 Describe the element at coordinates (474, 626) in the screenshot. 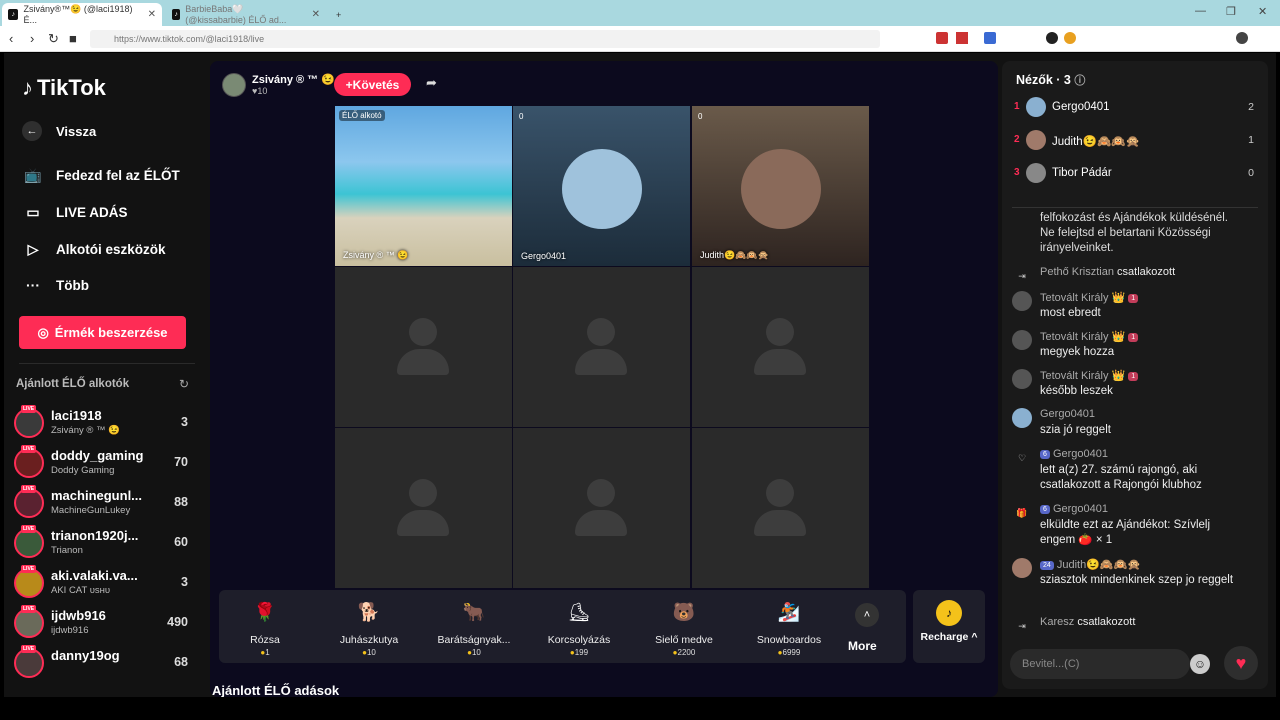

I see `gift-friendship: 🐂 Barátságnyak... ●10` at that location.